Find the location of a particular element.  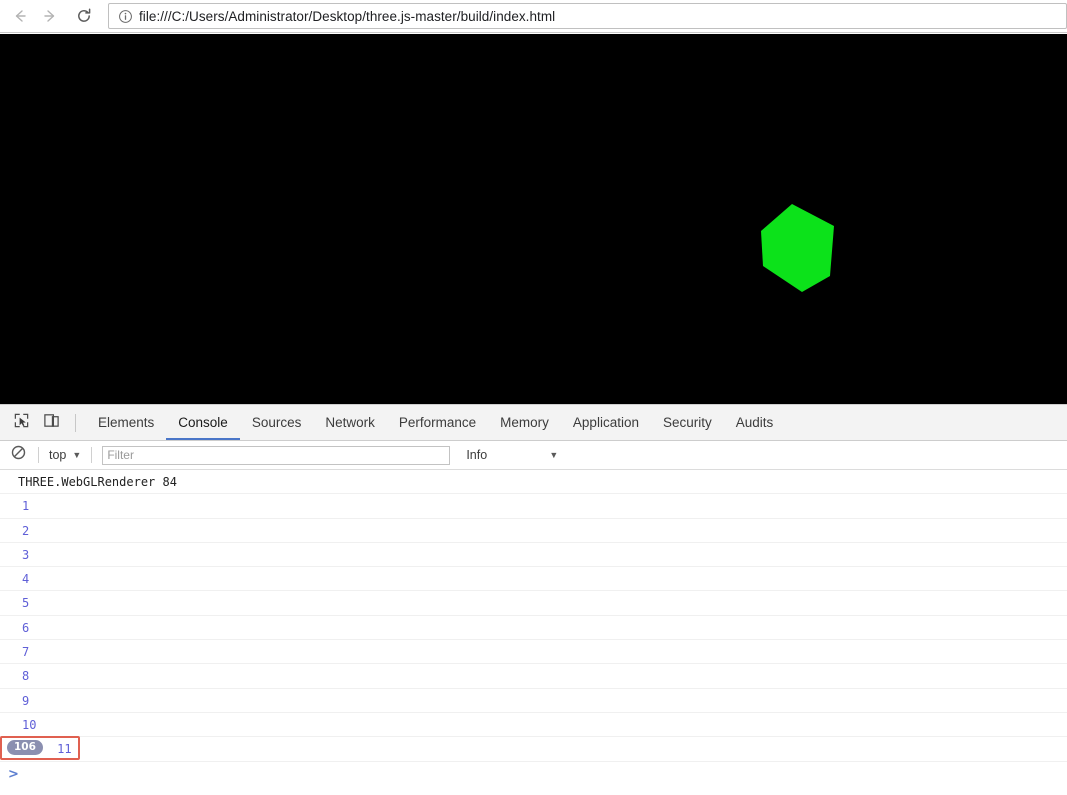

console-message: 10 is located at coordinates (533, 725).